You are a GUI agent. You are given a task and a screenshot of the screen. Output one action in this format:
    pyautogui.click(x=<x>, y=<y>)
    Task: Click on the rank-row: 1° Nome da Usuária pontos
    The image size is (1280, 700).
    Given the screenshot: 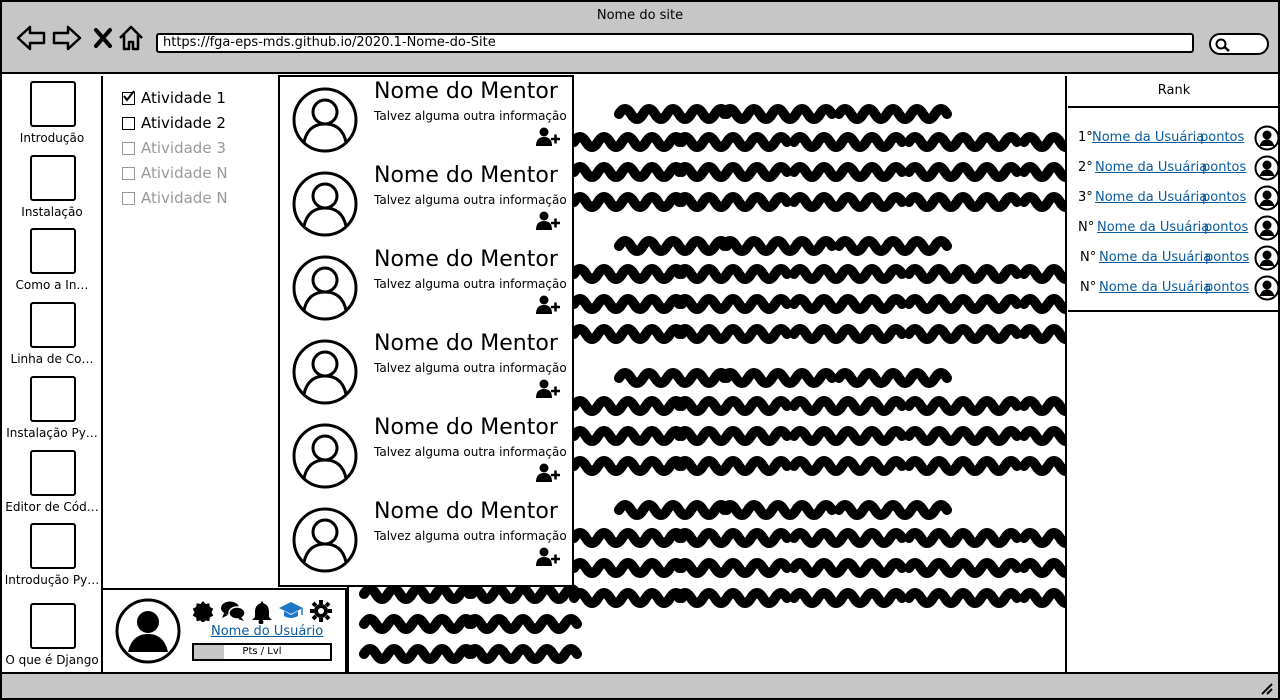 What is the action you would take?
    pyautogui.click(x=1174, y=138)
    